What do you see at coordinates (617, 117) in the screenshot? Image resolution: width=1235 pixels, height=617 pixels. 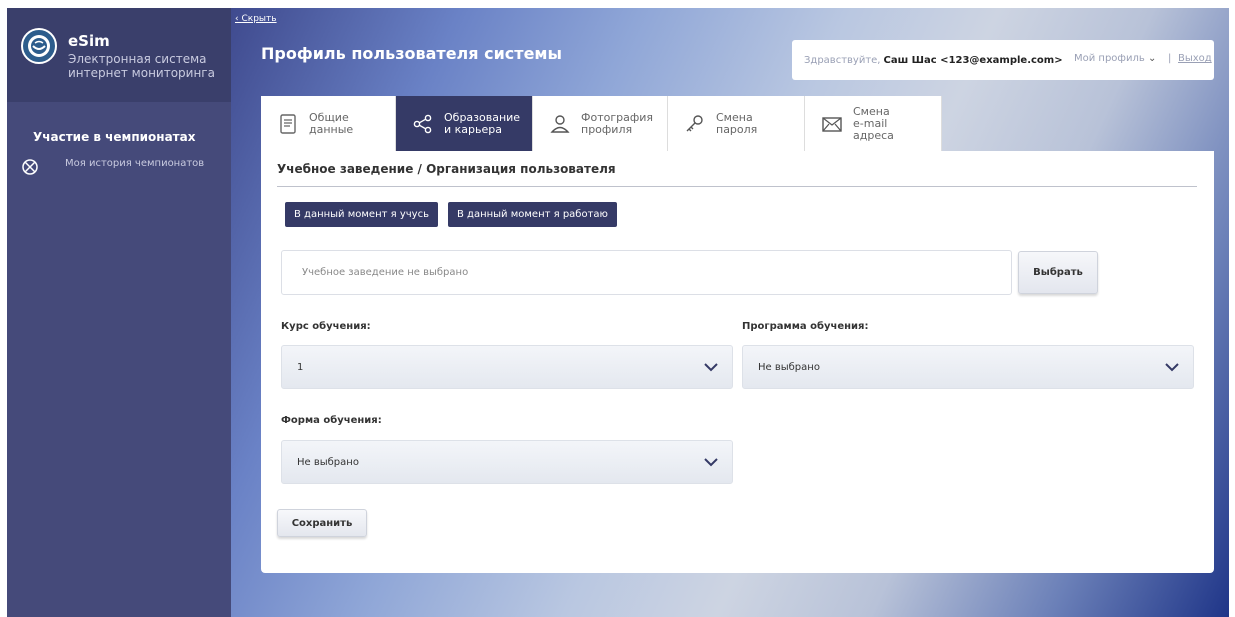 I see `tab-label-line1: Фотография` at bounding box center [617, 117].